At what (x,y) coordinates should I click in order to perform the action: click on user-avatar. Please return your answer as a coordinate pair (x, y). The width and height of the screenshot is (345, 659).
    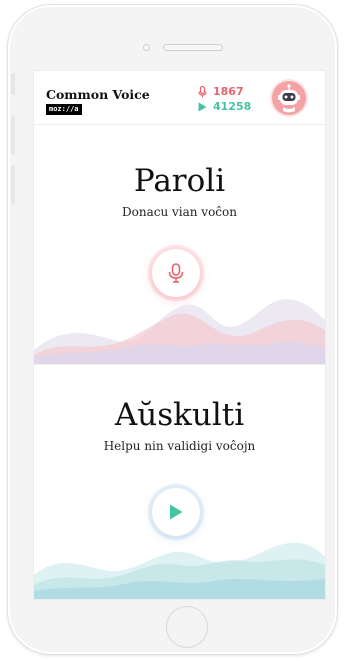
    Looking at the image, I should click on (289, 98).